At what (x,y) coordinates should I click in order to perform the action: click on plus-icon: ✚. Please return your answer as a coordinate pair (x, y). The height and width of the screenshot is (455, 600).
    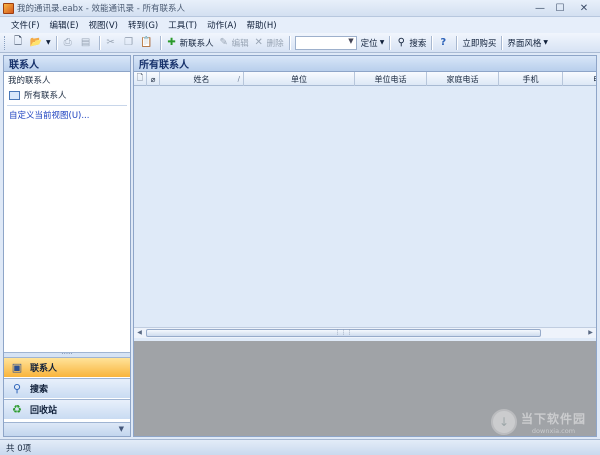
    Looking at the image, I should click on (171, 42).